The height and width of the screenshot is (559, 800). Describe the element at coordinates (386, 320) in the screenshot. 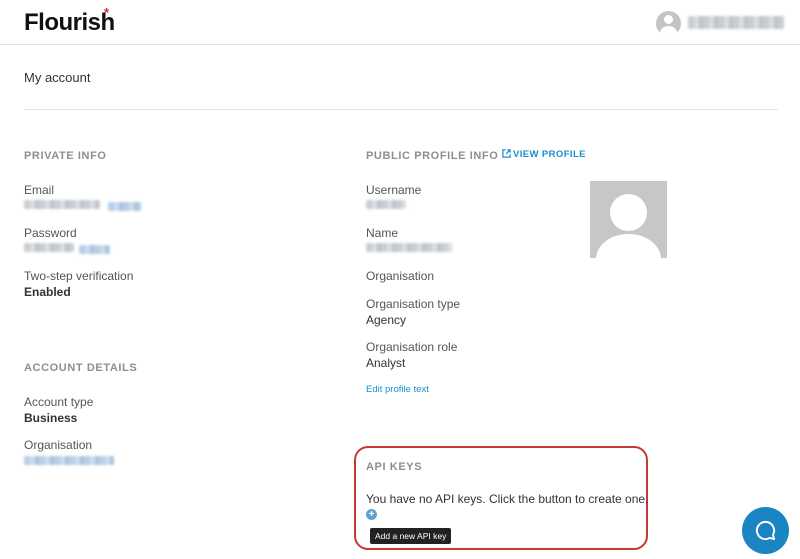

I see `organisation-type-value: Agency` at that location.